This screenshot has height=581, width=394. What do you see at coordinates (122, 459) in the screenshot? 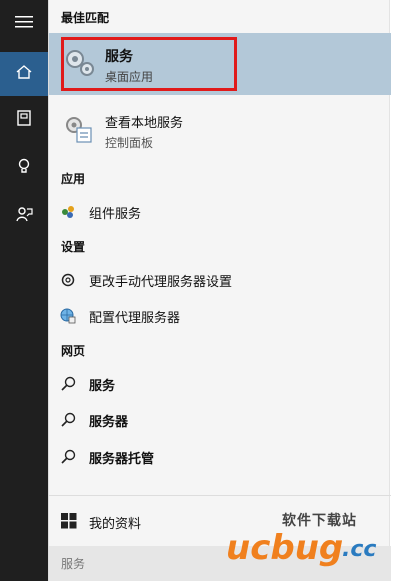
I see `web-result-label: 服务器托管` at bounding box center [122, 459].